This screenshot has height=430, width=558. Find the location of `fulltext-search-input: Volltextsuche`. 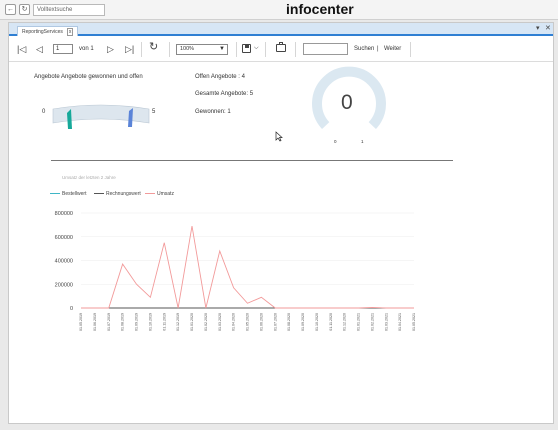

fulltext-search-input: Volltextsuche is located at coordinates (69, 10).